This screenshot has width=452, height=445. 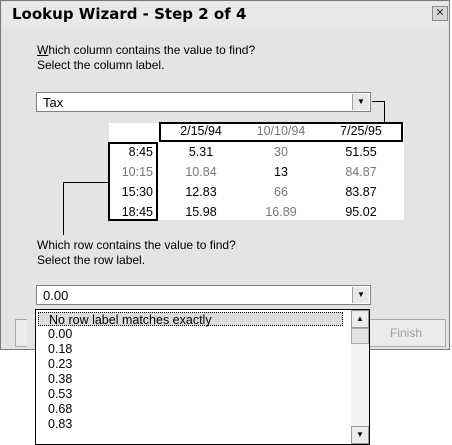 What do you see at coordinates (281, 172) in the screenshot?
I see `table-cell: 13` at bounding box center [281, 172].